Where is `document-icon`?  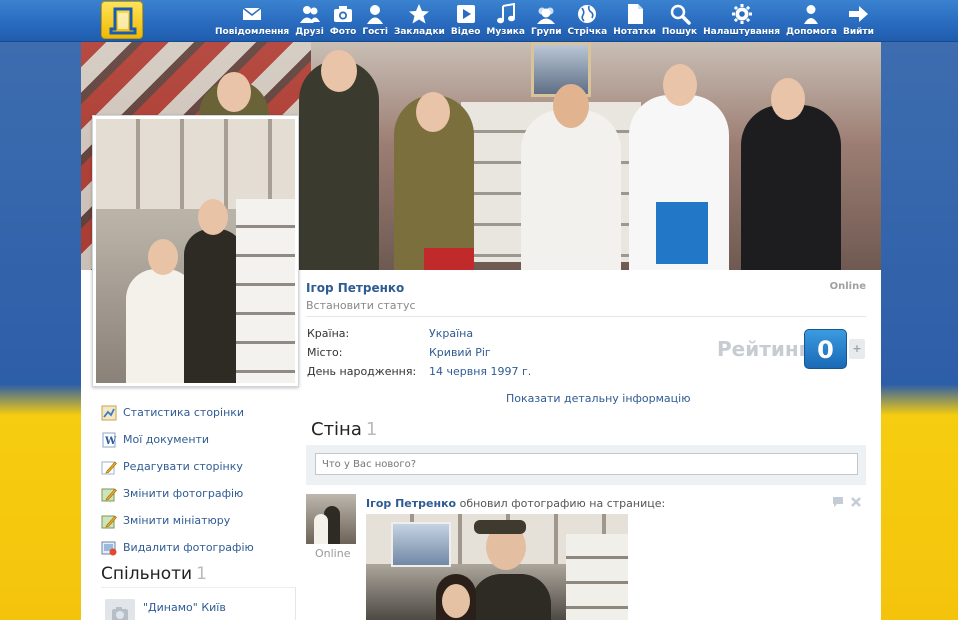
document-icon is located at coordinates (635, 14).